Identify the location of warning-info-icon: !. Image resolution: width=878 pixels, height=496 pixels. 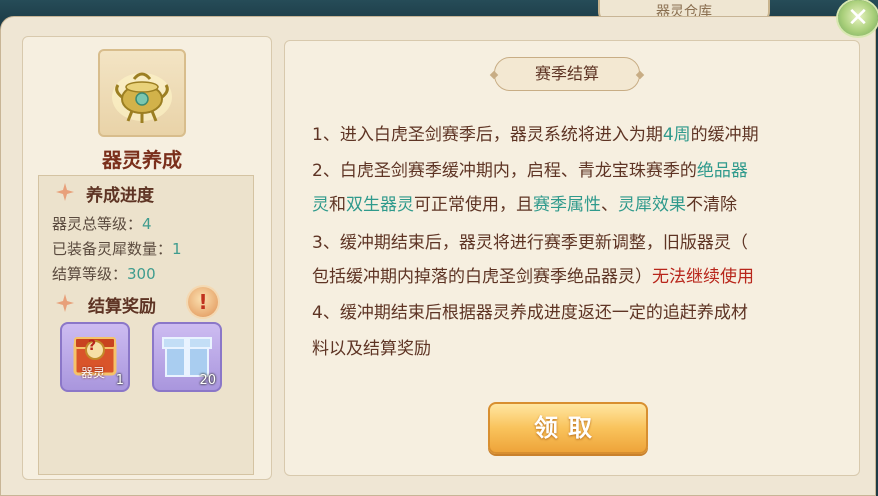
(203, 302).